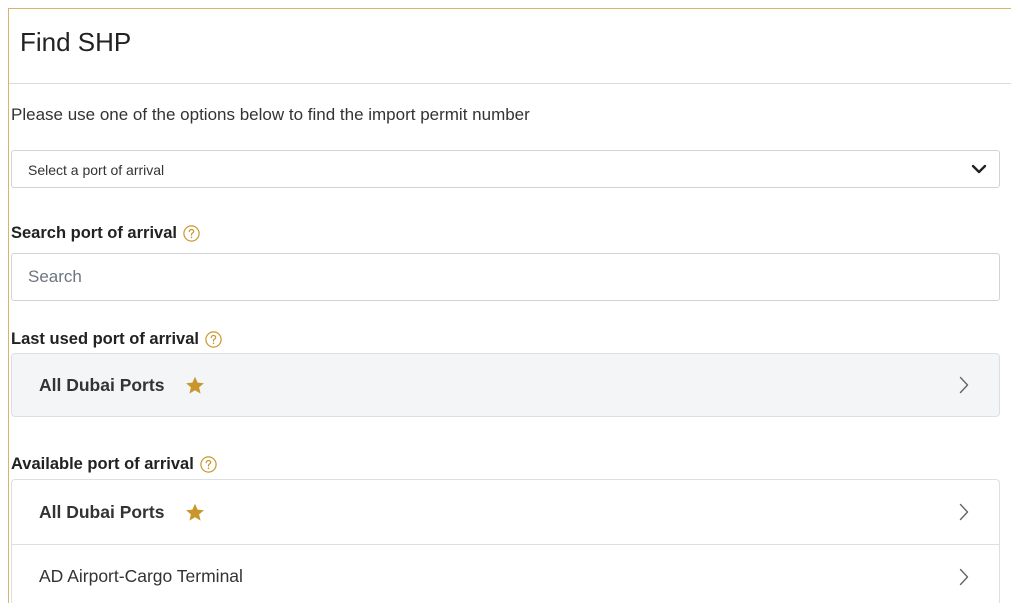 This screenshot has height=603, width=1011. Describe the element at coordinates (102, 464) in the screenshot. I see `available-port-label-text: Available port of arrival` at that location.